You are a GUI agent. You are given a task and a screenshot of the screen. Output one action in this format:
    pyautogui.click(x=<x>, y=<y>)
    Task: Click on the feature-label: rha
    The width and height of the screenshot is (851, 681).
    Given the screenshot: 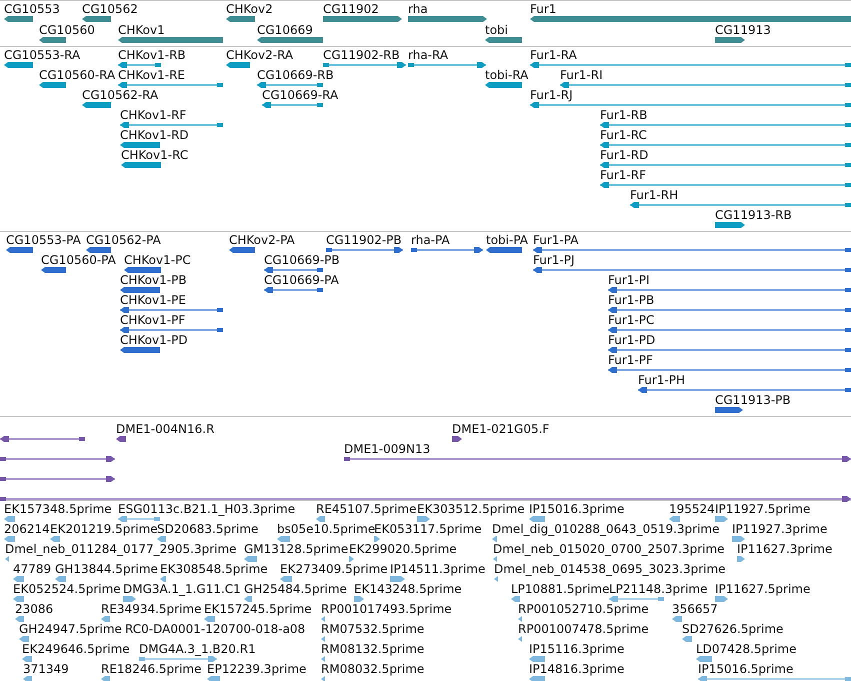 What is the action you would take?
    pyautogui.click(x=418, y=9)
    